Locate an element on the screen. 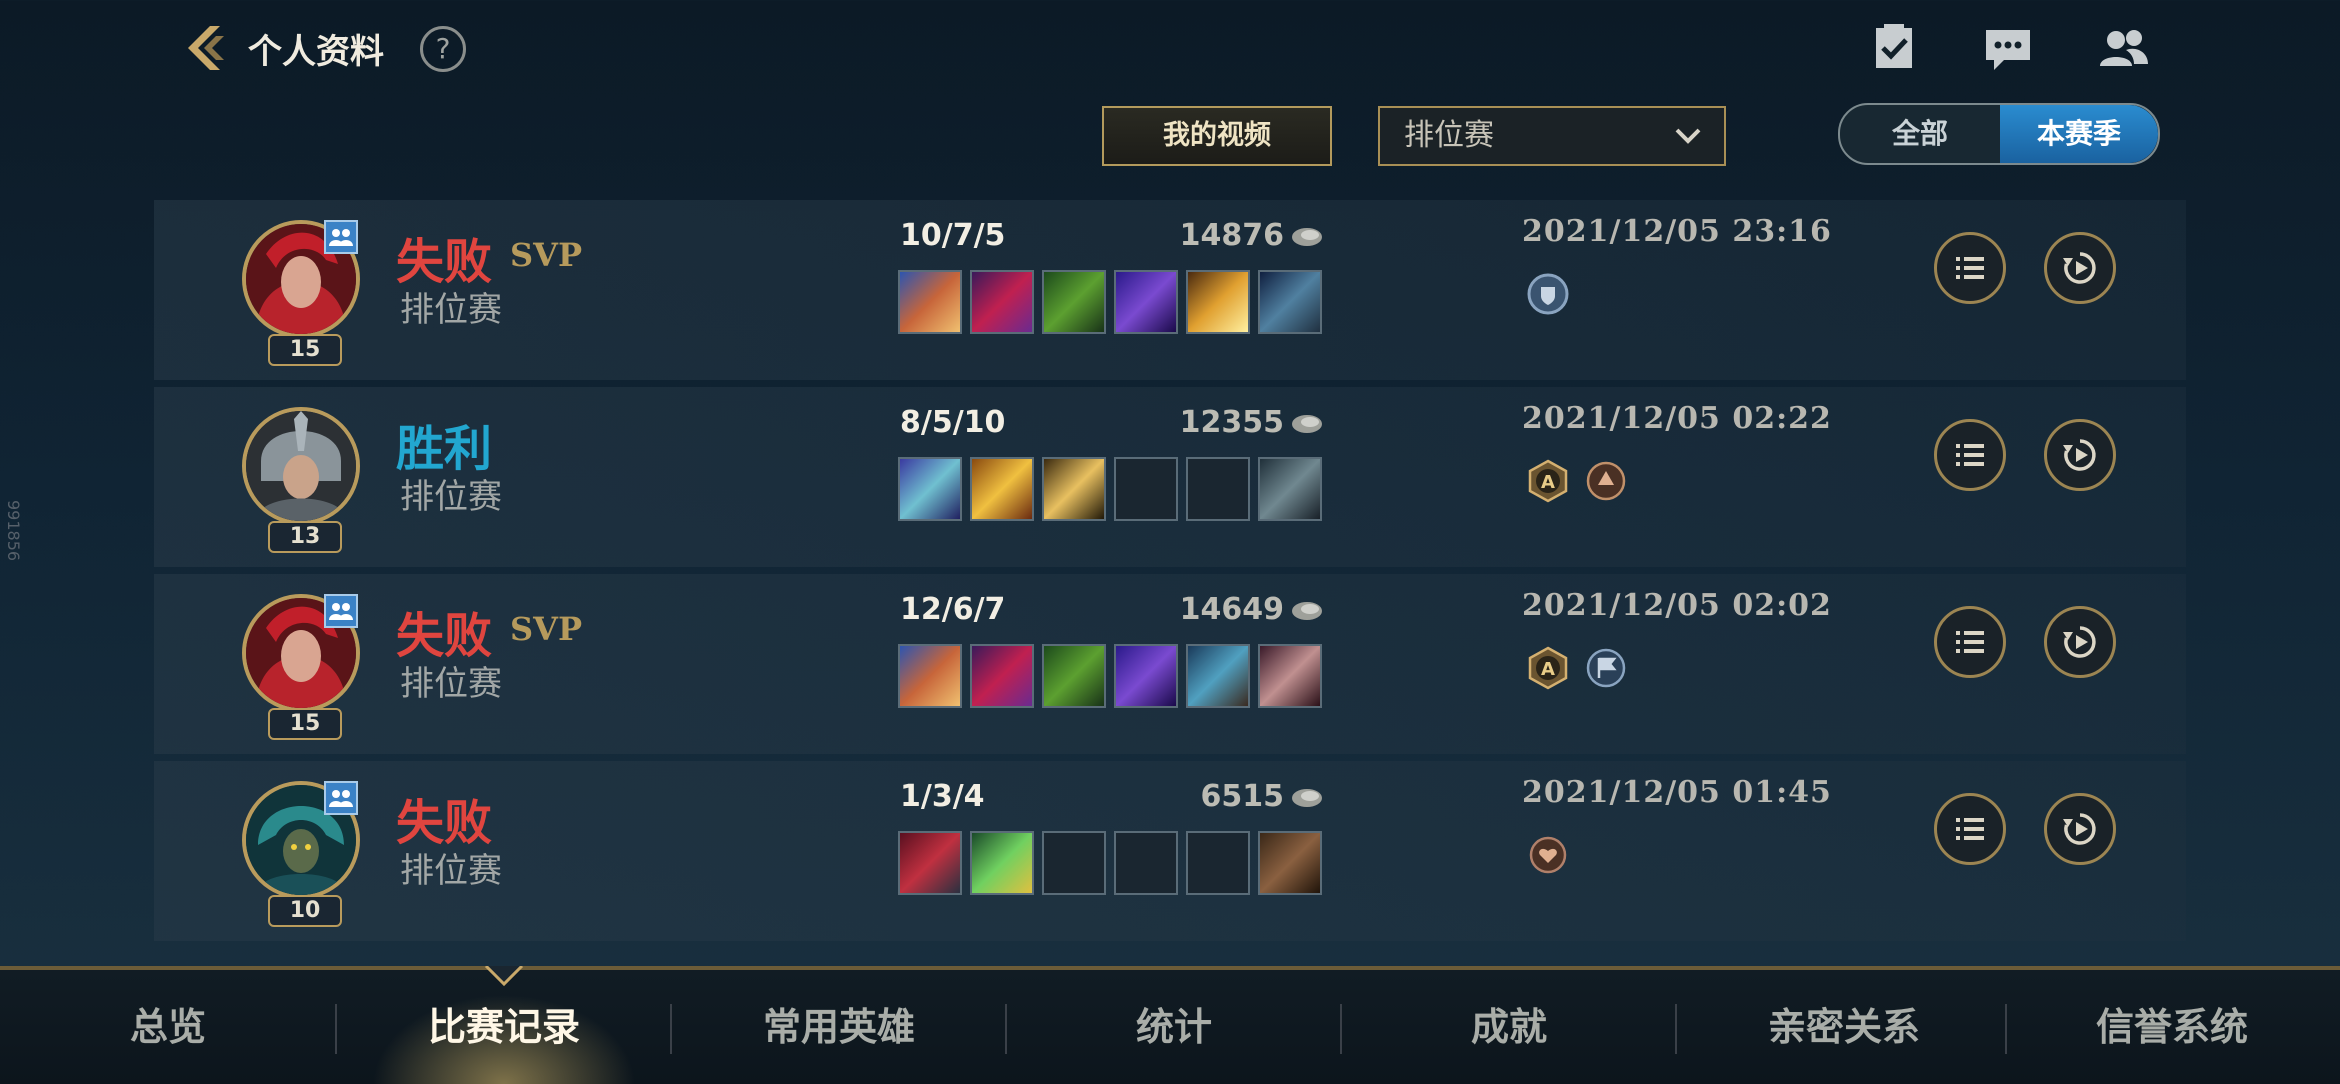  mode-select-value: 排位赛 is located at coordinates (1449, 135).